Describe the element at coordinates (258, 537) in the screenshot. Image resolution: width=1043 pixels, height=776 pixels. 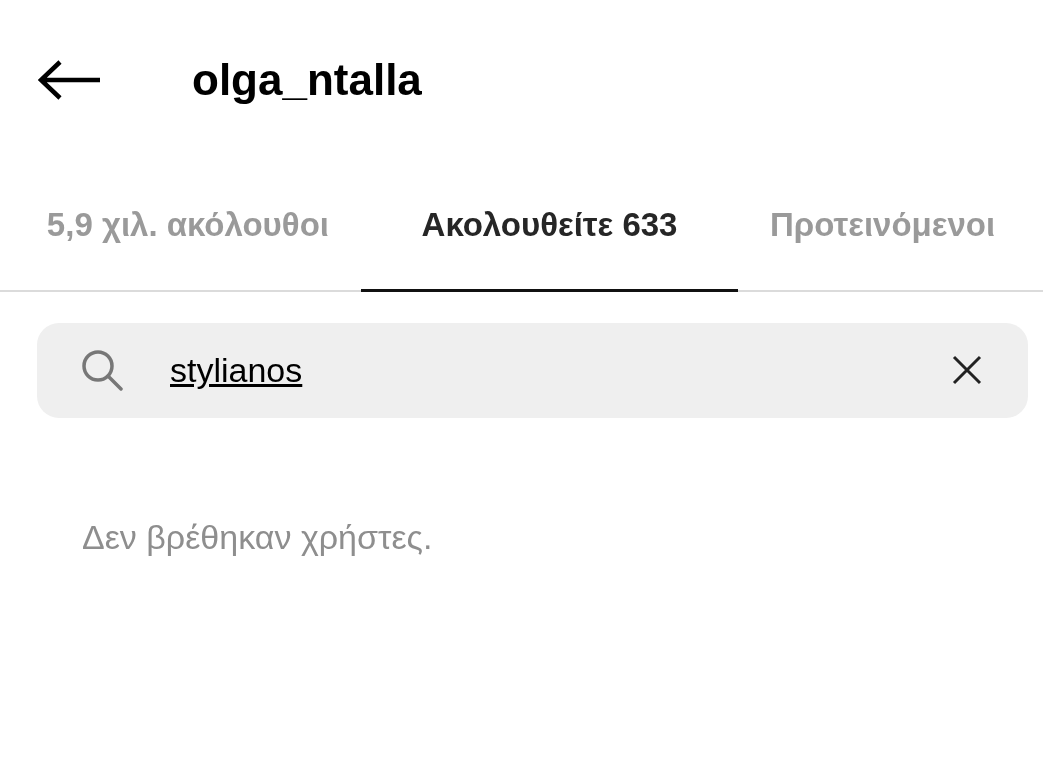
I see `empty-message: Δεν βρέθηκαν χρήστες.` at that location.